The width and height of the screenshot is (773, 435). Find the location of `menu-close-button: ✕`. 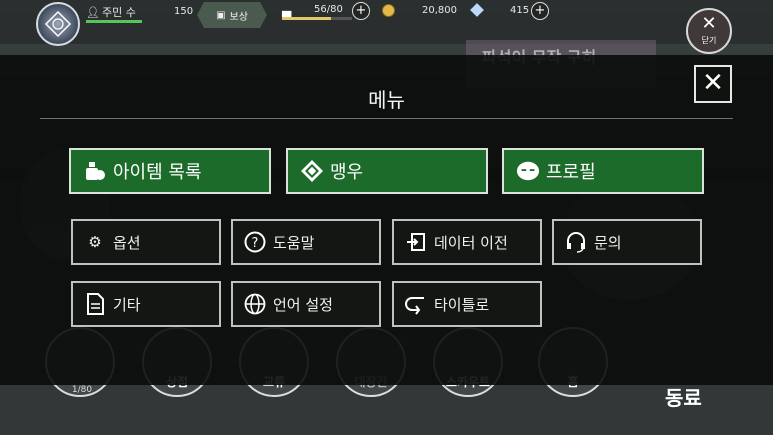

menu-close-button: ✕ is located at coordinates (713, 84).